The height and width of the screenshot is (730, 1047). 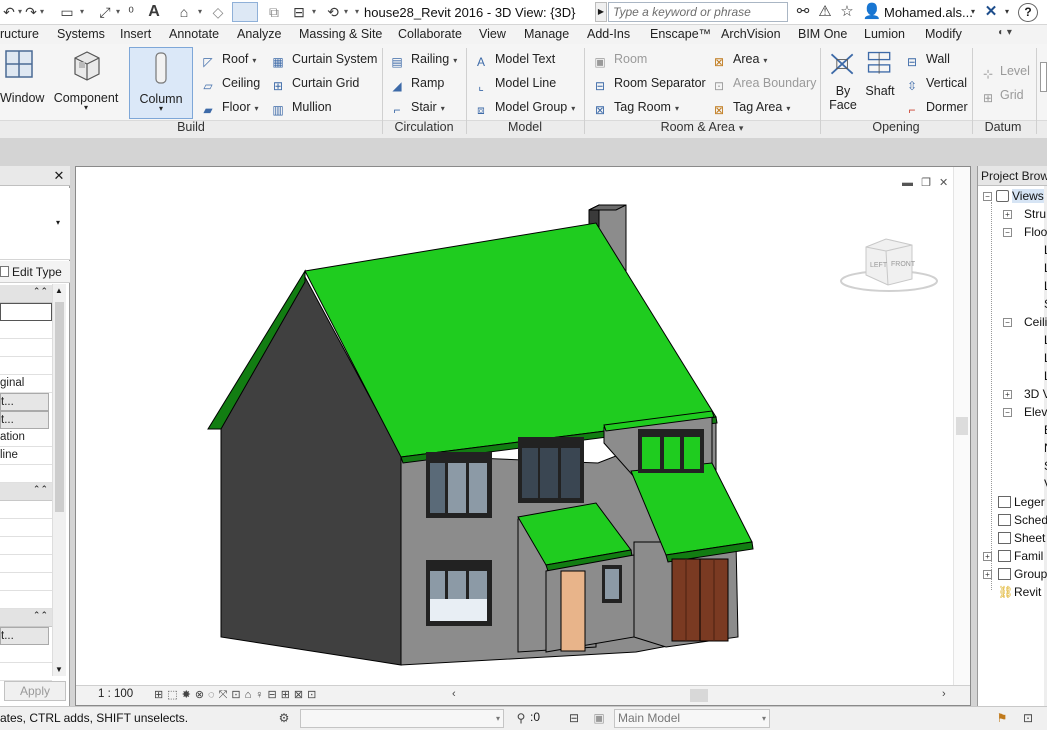 What do you see at coordinates (1021, 538) in the screenshot?
I see `tree-item-sheets: Sheet` at bounding box center [1021, 538].